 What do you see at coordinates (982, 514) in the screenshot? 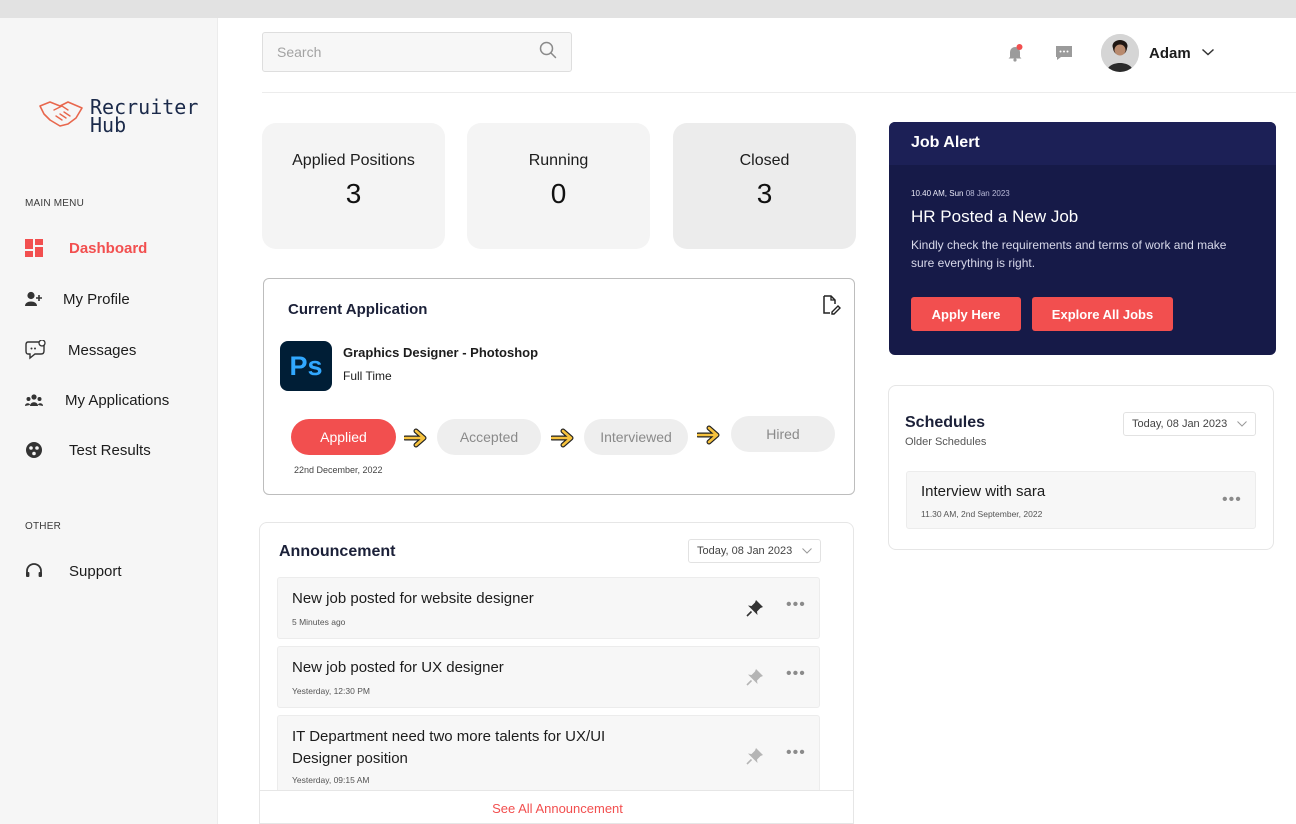
I see `schedule-item-time: 11.30 AM, 2nd September, 2022` at bounding box center [982, 514].